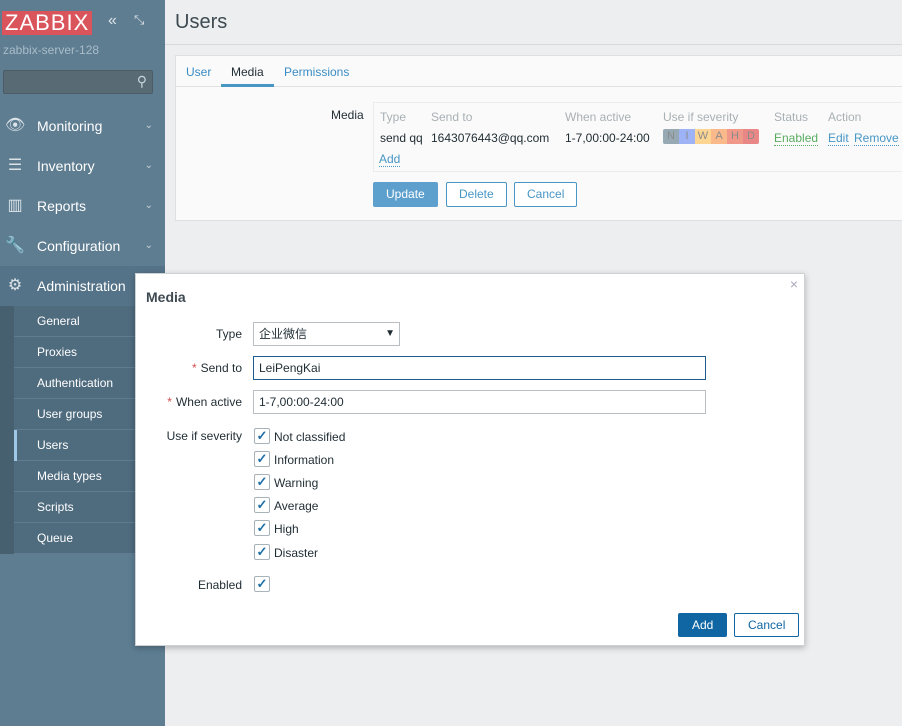 The width and height of the screenshot is (902, 726). I want to click on col-send-to: Send to, so click(452, 117).